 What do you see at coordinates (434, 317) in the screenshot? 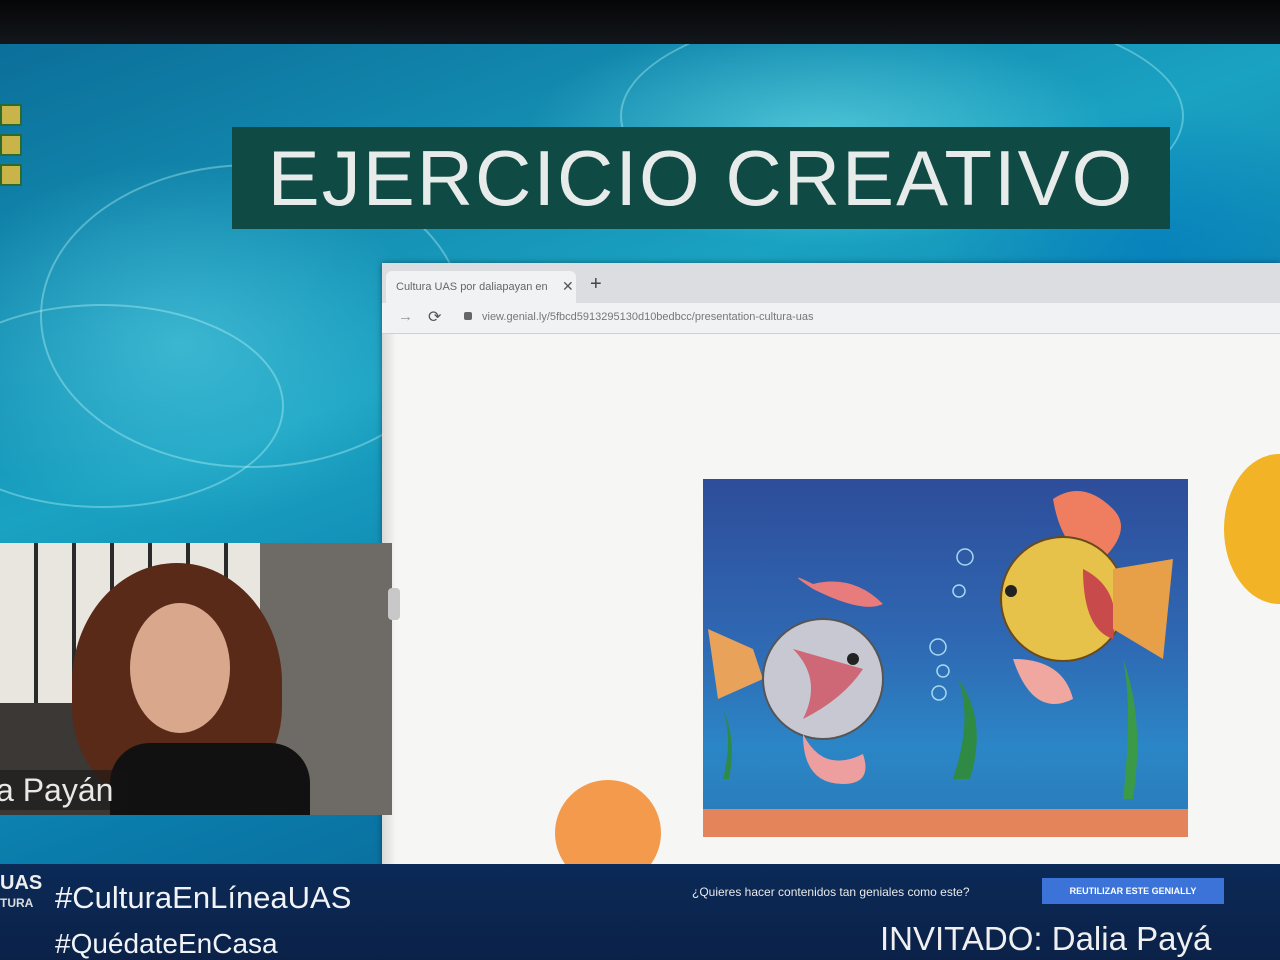
I see `reload-icon: ⟳` at bounding box center [434, 317].